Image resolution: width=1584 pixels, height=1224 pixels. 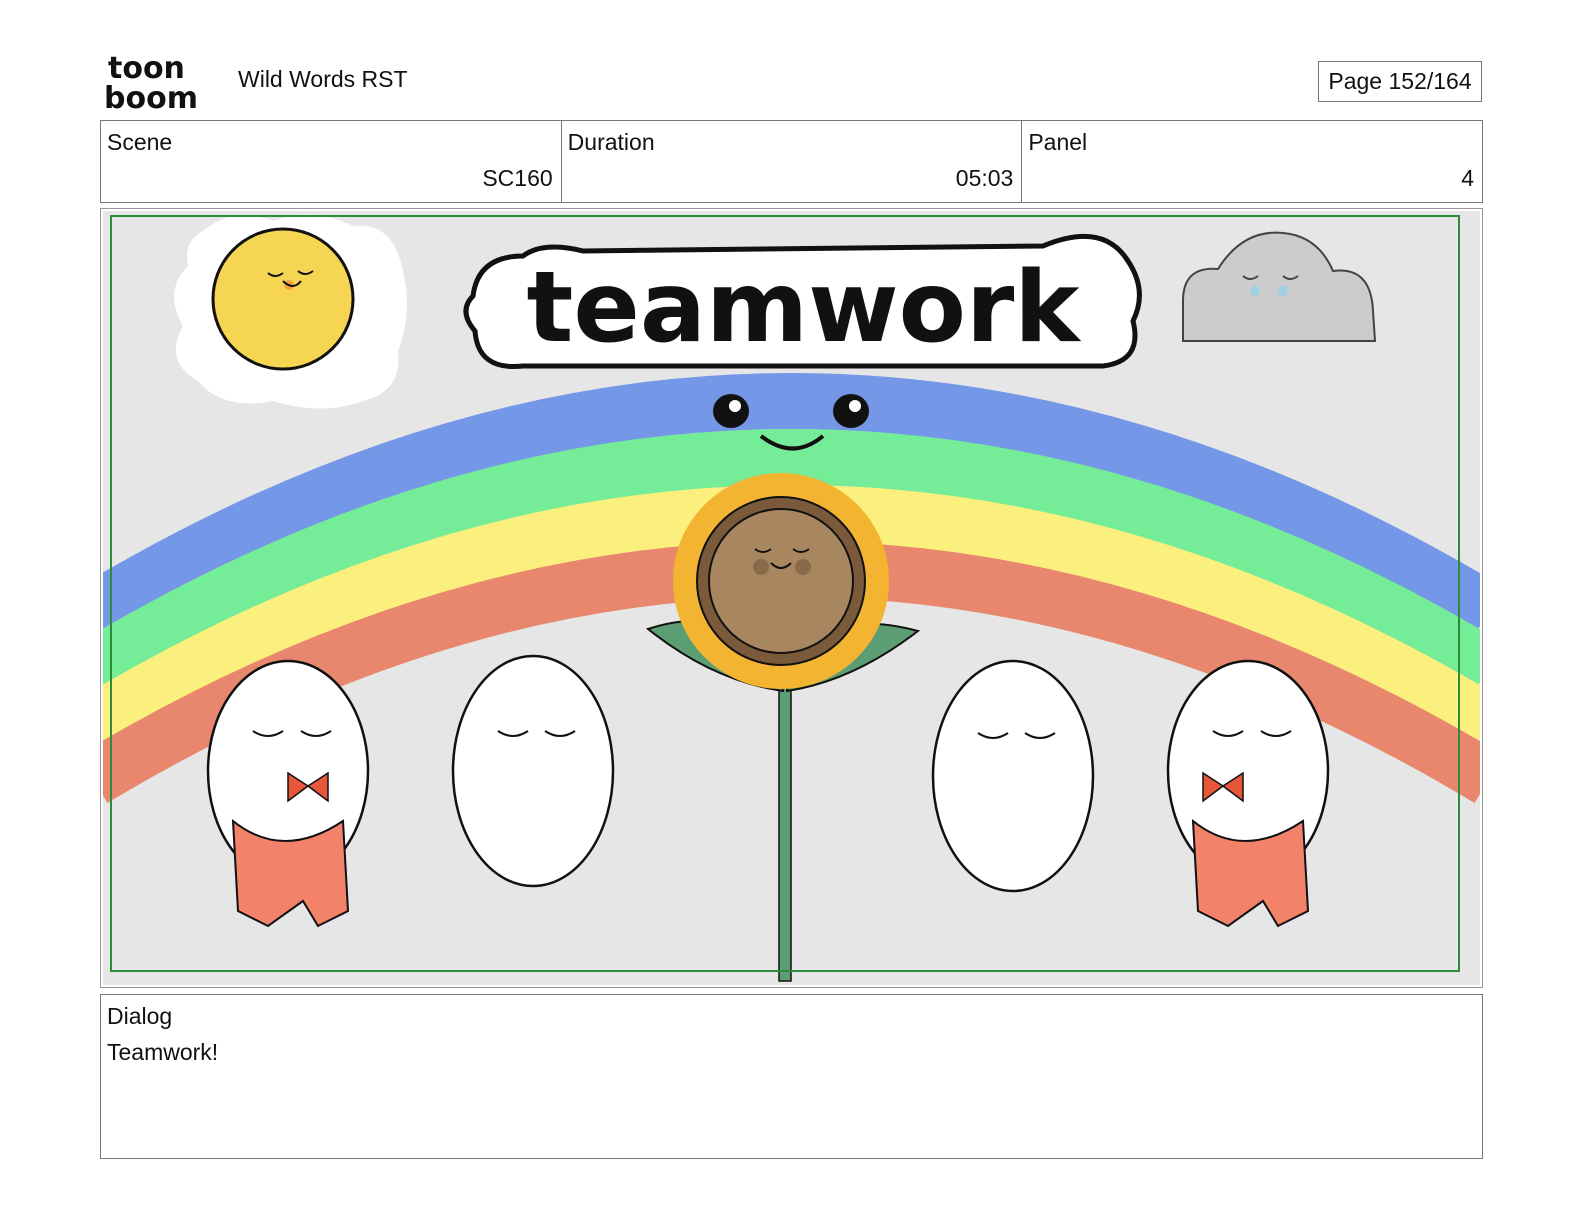 I want to click on dialog-text: Teamwork!, so click(x=163, y=1052).